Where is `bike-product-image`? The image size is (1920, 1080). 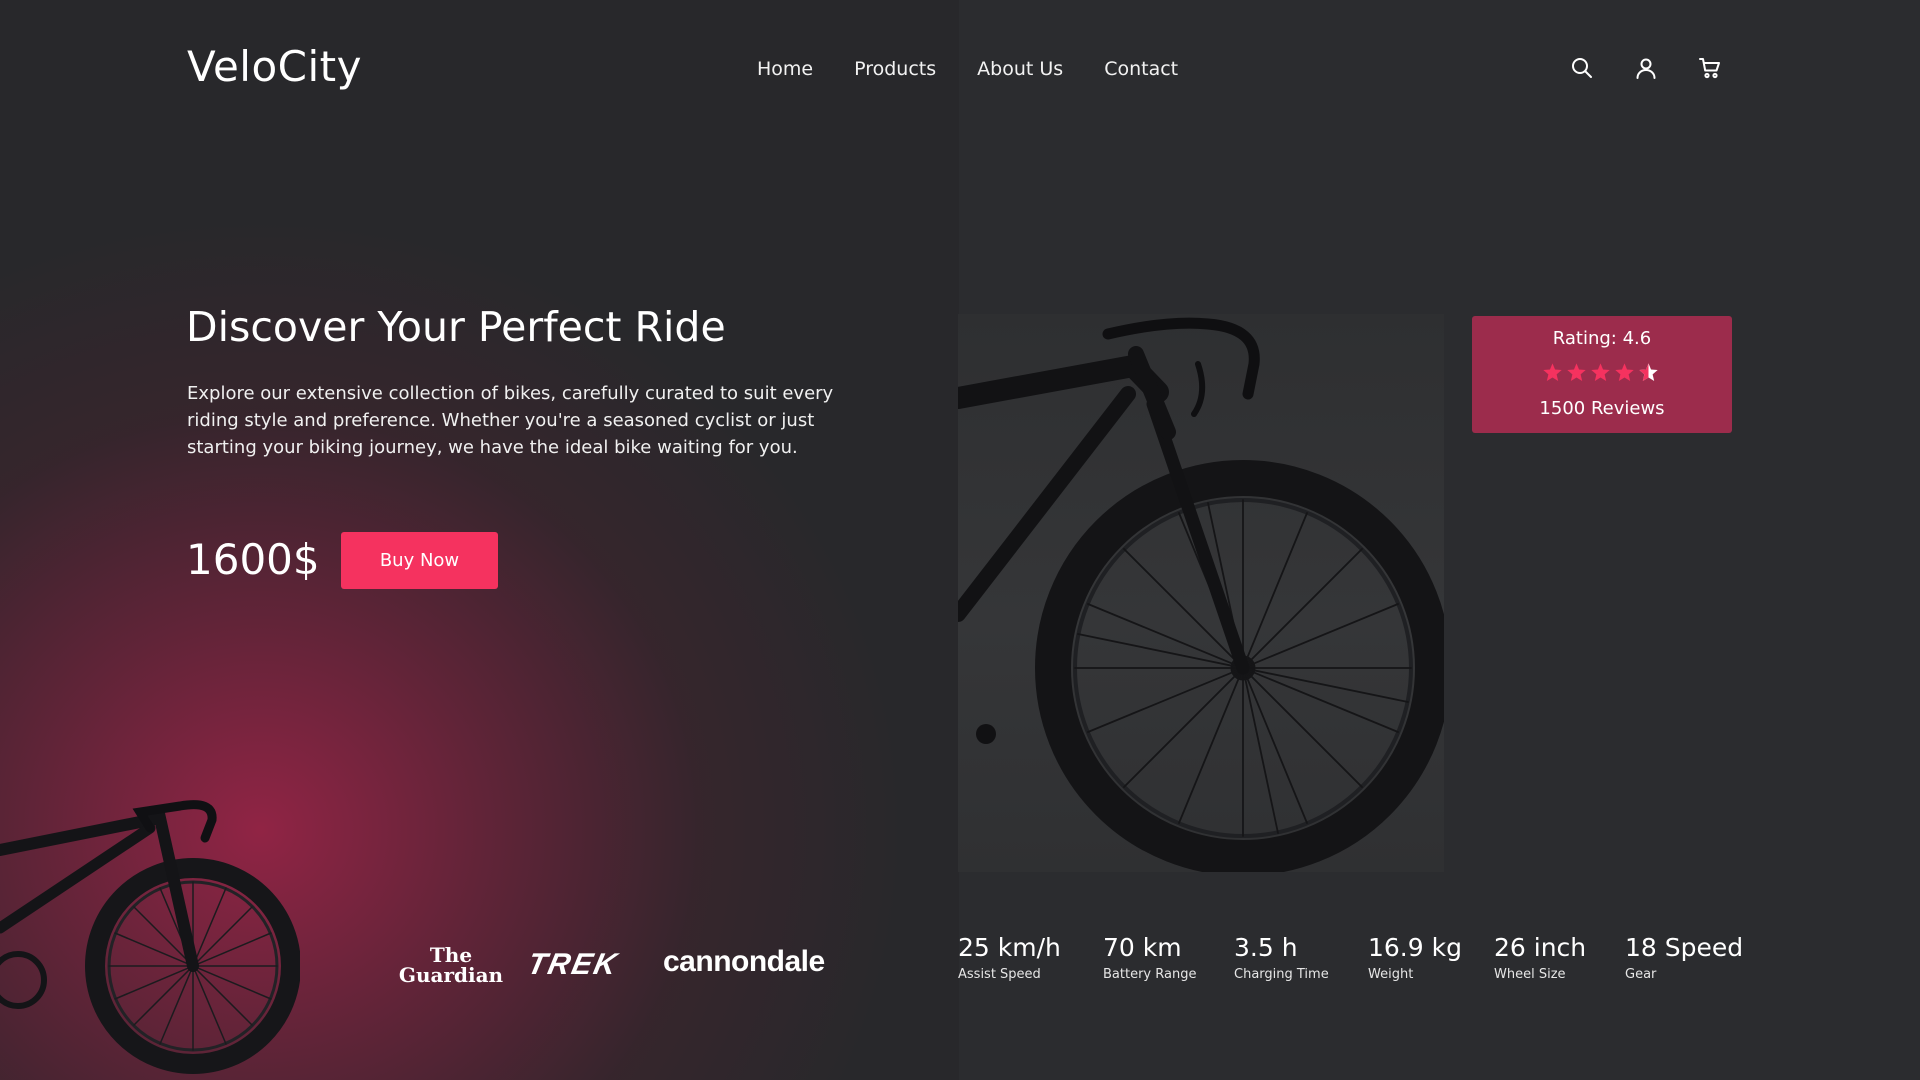 bike-product-image is located at coordinates (1201, 593).